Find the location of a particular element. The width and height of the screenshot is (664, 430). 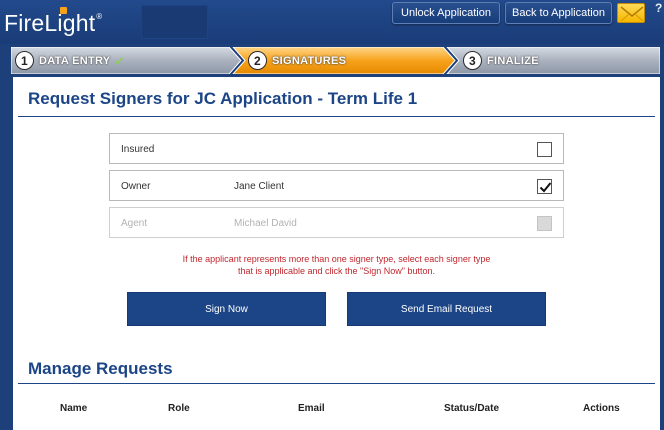

signer-row-agent: Agent Michael David is located at coordinates (336, 222).